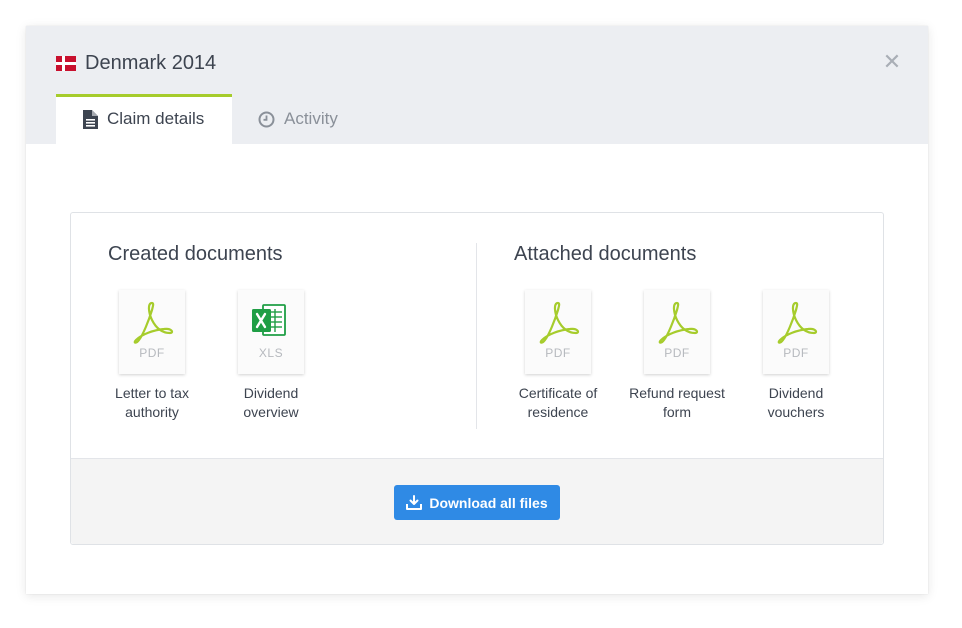 This screenshot has height=628, width=962. Describe the element at coordinates (677, 403) in the screenshot. I see `document-label: Refund request form` at that location.